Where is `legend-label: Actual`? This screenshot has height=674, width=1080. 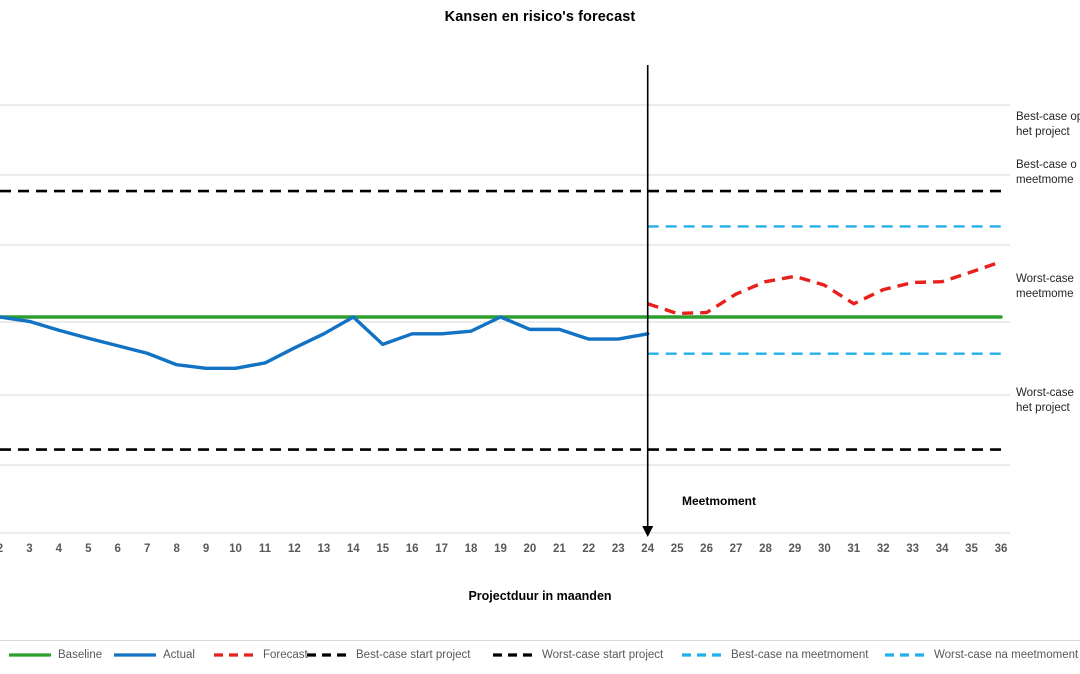
legend-label: Actual is located at coordinates (179, 655).